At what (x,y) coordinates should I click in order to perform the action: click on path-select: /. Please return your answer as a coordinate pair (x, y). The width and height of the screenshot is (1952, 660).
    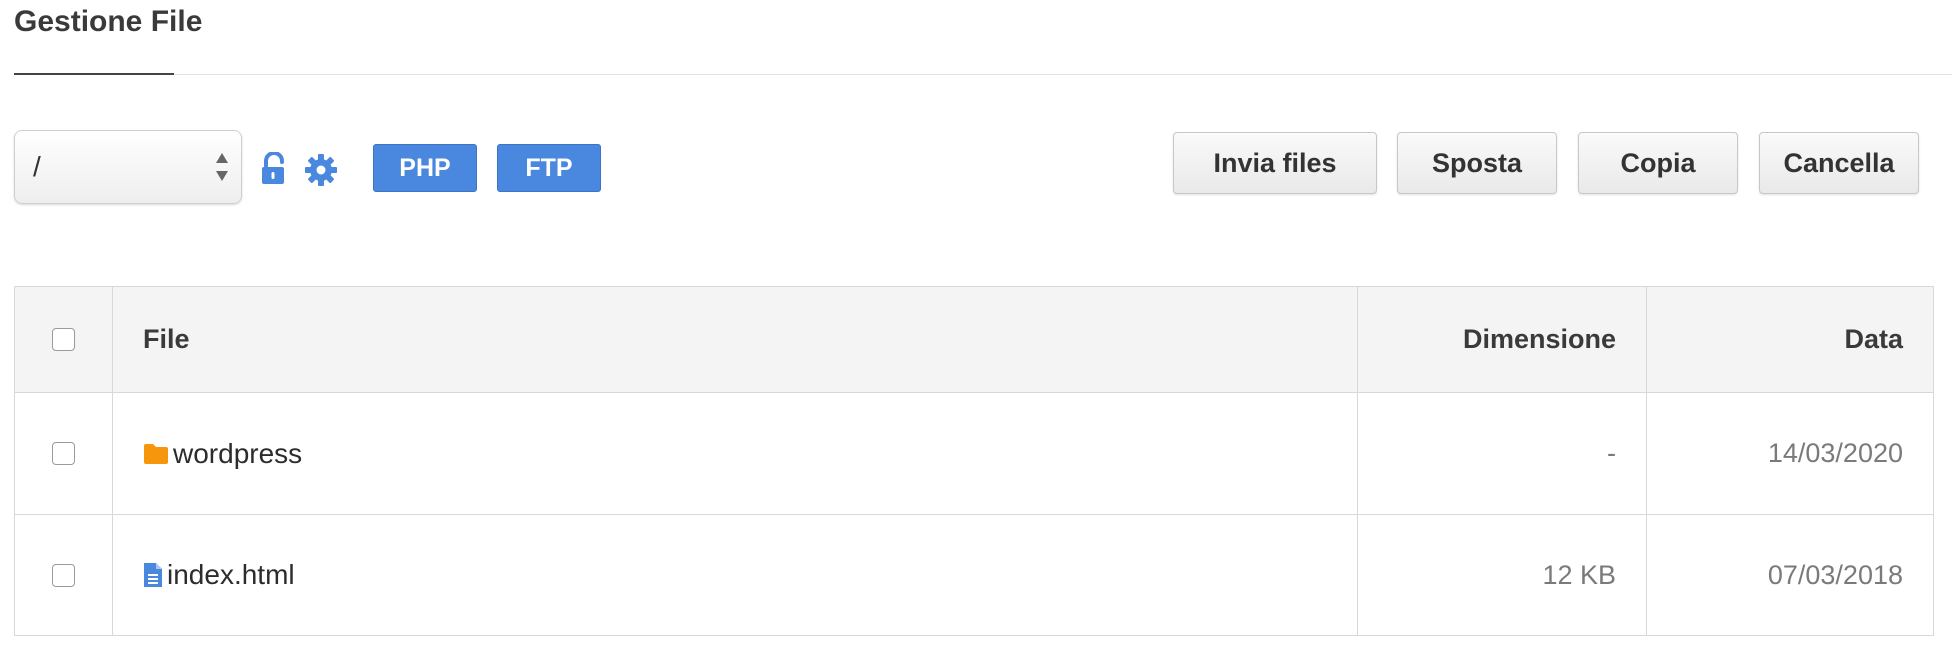
    Looking at the image, I should click on (128, 167).